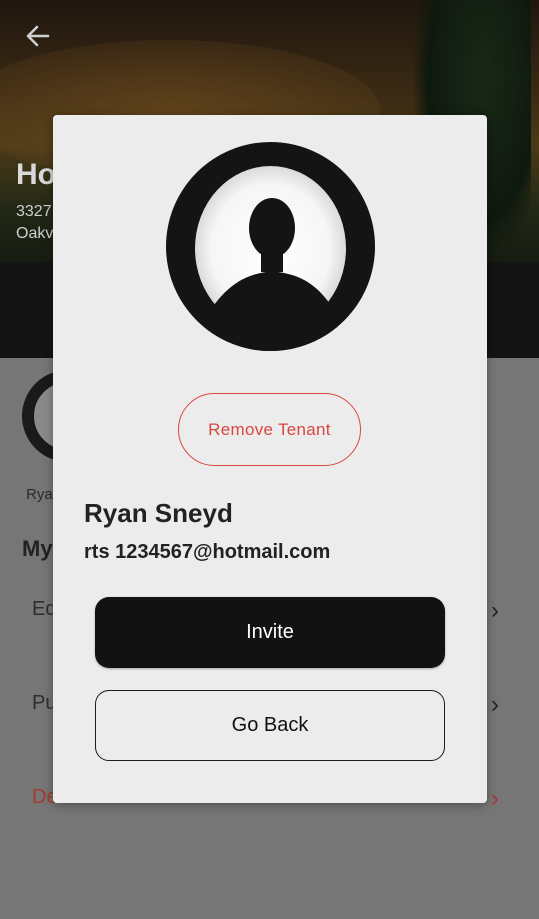 This screenshot has height=919, width=539. What do you see at coordinates (36, 174) in the screenshot?
I see `house-title: Ho` at bounding box center [36, 174].